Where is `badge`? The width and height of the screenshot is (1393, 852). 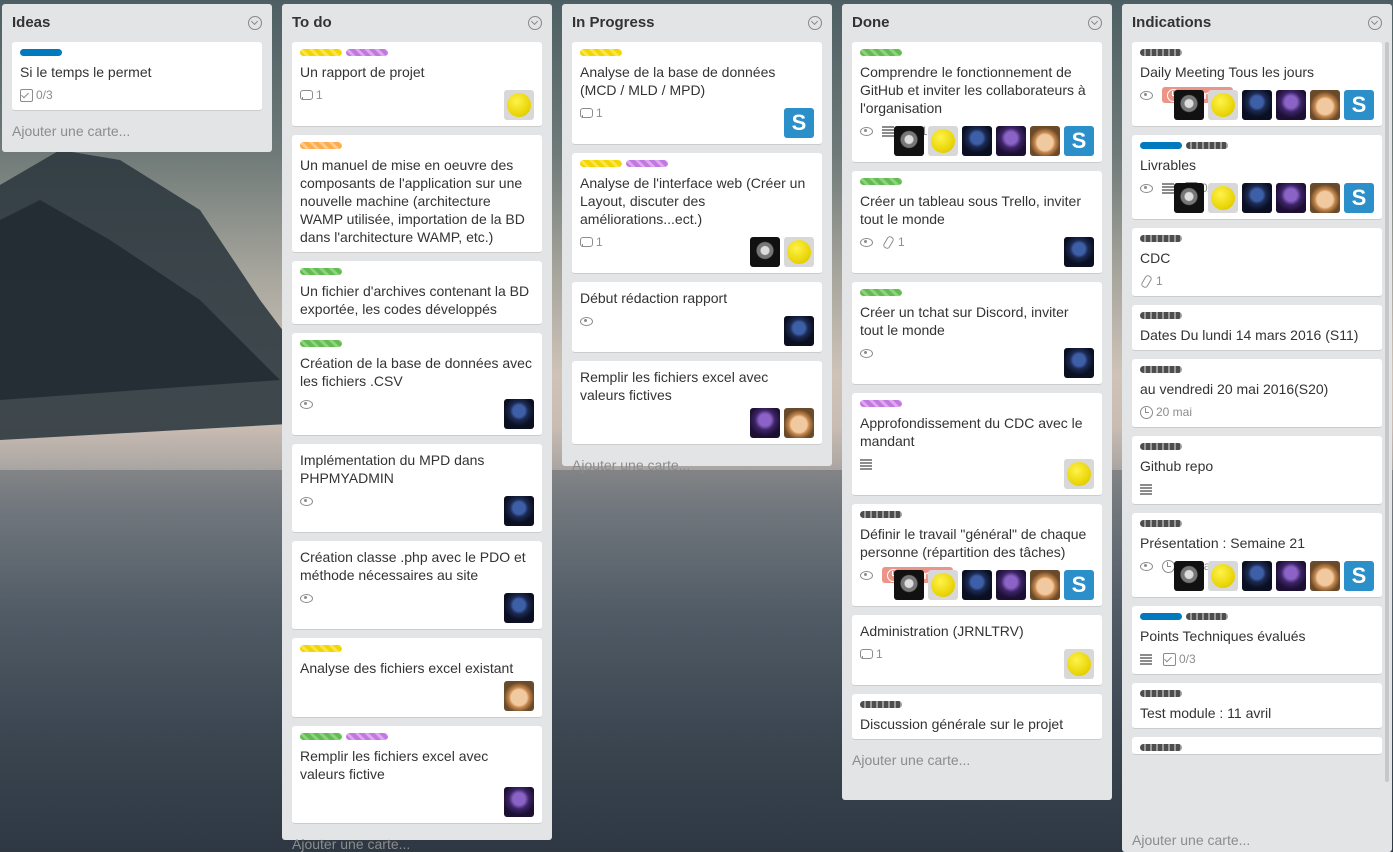
badge is located at coordinates (866, 464).